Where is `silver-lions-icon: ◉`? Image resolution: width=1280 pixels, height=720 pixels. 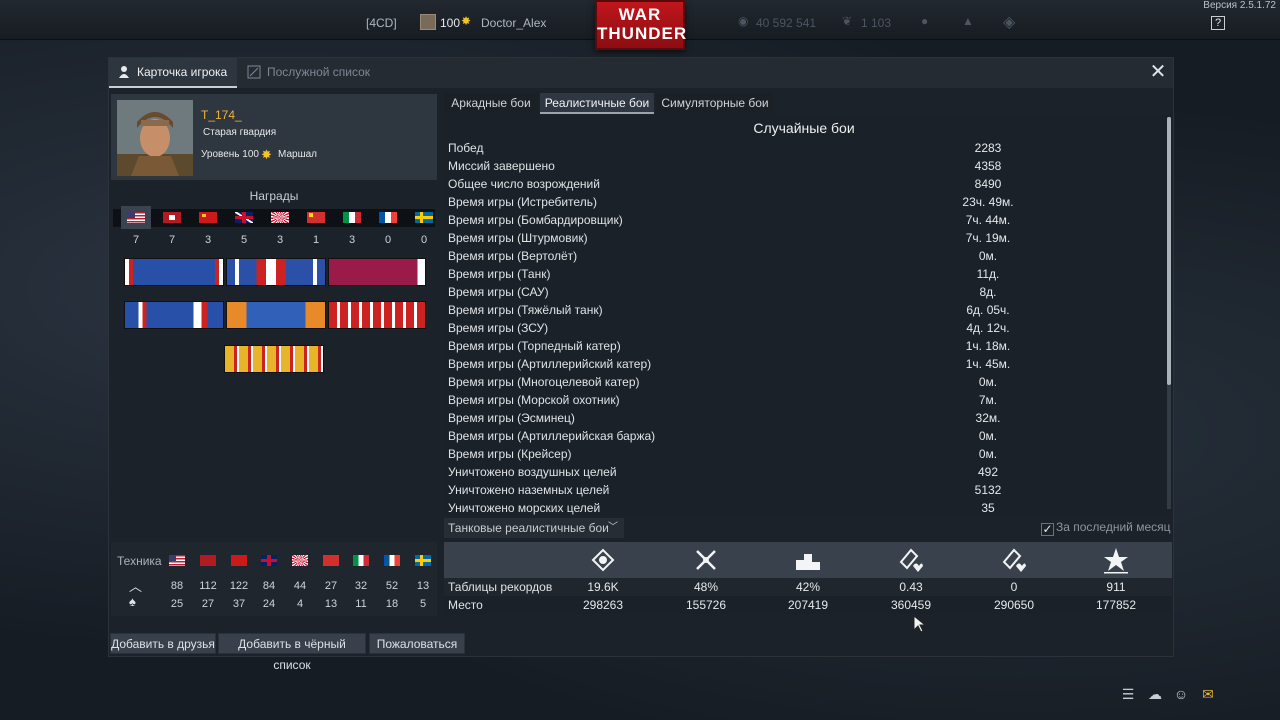
silver-lions-icon: ◉ is located at coordinates (743, 21).